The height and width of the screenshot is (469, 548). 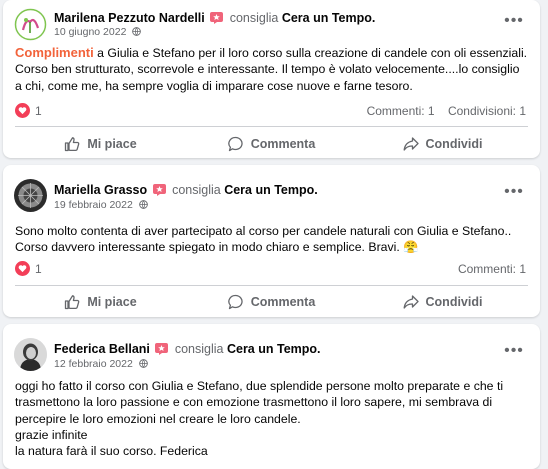 I want to click on post-date: 19 febbraio 2022, so click(x=93, y=205).